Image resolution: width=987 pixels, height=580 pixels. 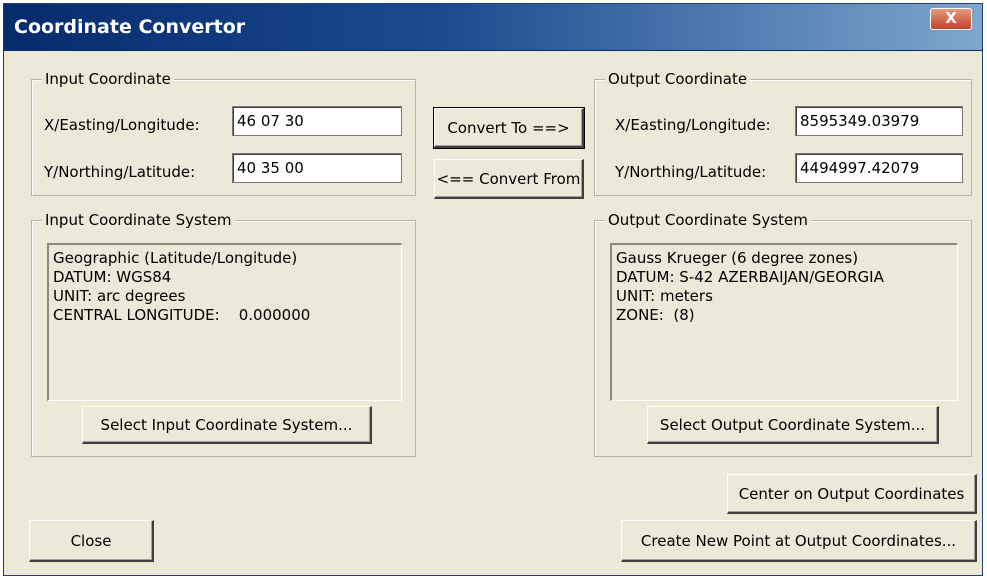 I want to click on input-system-line: UNIT: arc degrees, so click(x=119, y=296).